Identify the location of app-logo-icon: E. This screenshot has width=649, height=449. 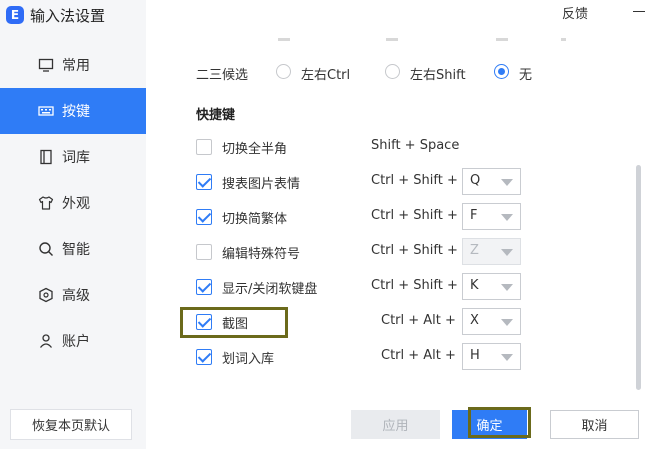
(15, 15).